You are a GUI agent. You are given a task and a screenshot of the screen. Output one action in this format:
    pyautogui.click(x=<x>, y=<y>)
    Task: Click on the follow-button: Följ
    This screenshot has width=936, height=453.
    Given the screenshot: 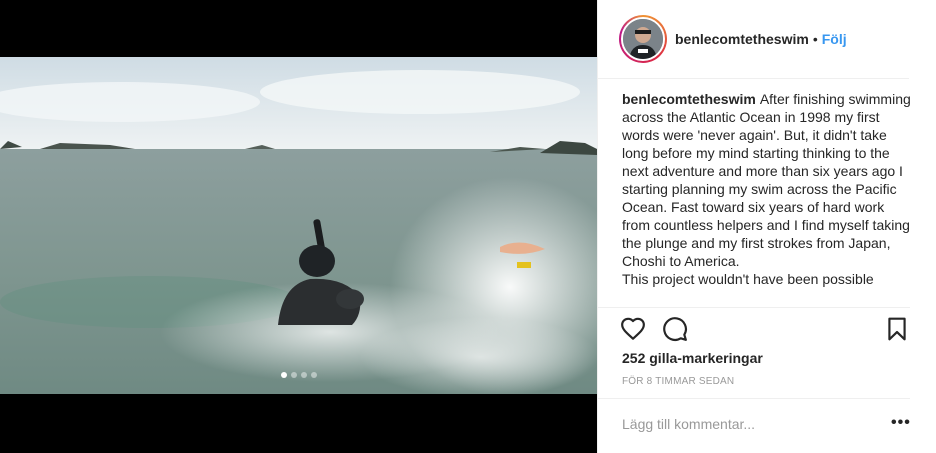 What is the action you would take?
    pyautogui.click(x=834, y=39)
    